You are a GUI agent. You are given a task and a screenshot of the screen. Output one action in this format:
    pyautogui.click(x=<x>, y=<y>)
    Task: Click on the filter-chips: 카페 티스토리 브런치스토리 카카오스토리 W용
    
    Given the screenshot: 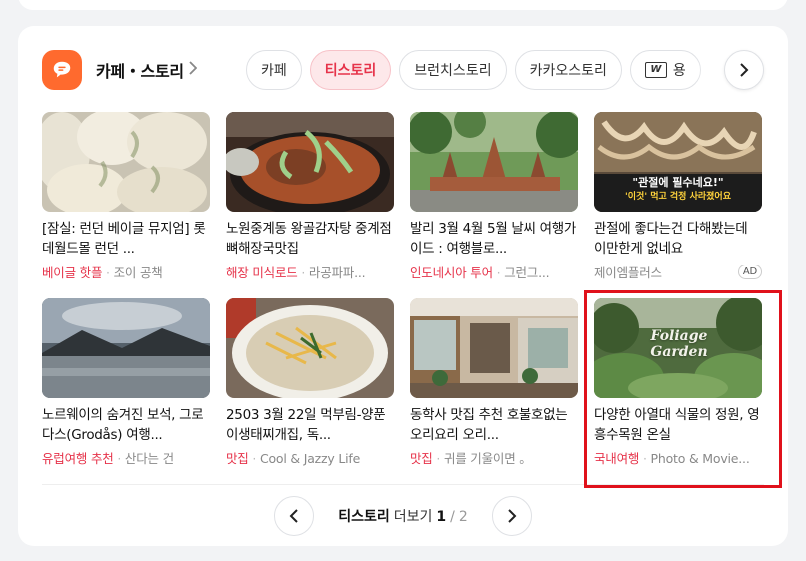 What is the action you would take?
    pyautogui.click(x=506, y=70)
    